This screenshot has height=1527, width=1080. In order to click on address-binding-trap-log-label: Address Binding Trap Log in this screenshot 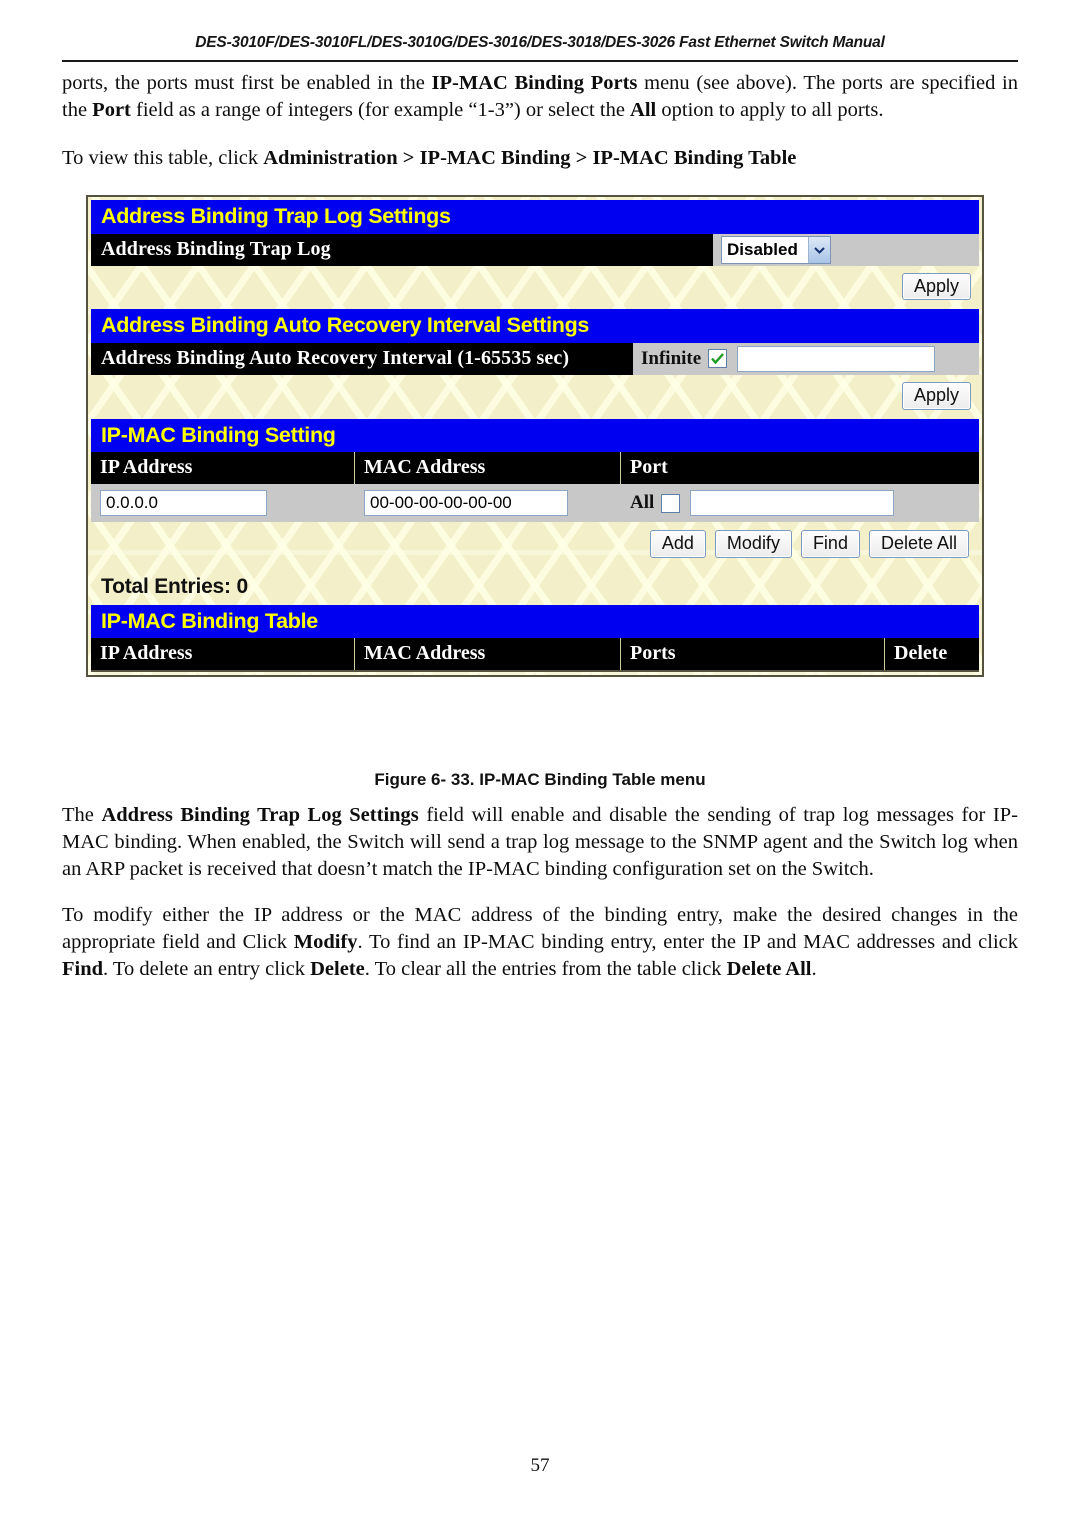, I will do `click(216, 248)`.